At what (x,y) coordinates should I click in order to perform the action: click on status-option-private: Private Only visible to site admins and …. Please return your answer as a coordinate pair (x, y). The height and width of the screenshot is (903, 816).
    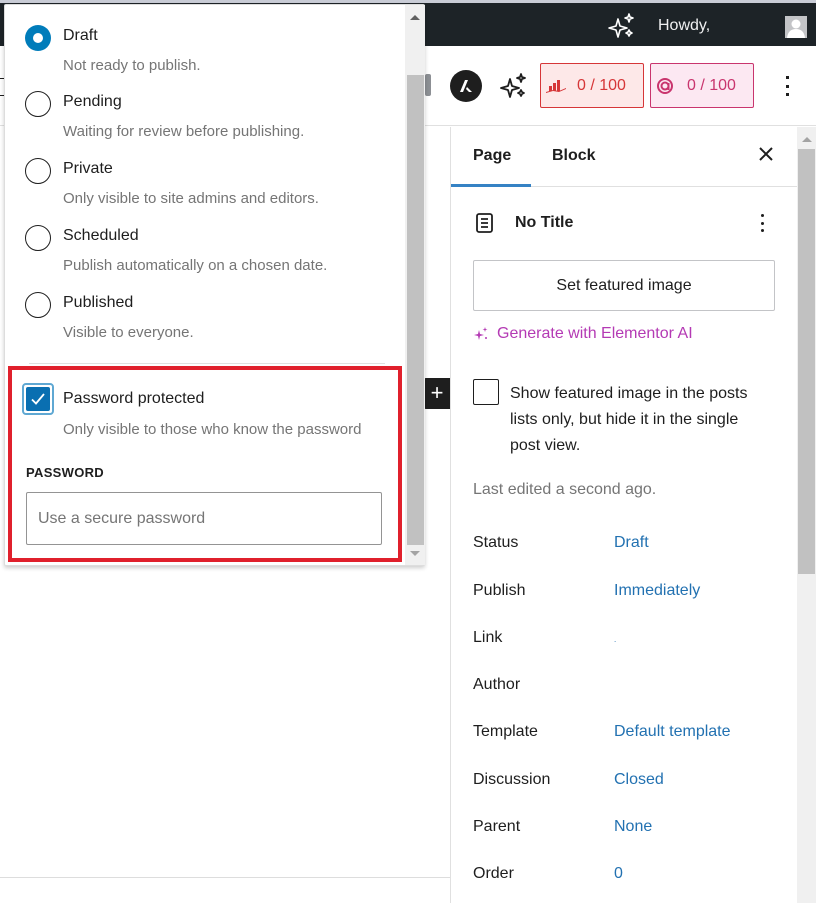
    Looking at the image, I should click on (210, 188).